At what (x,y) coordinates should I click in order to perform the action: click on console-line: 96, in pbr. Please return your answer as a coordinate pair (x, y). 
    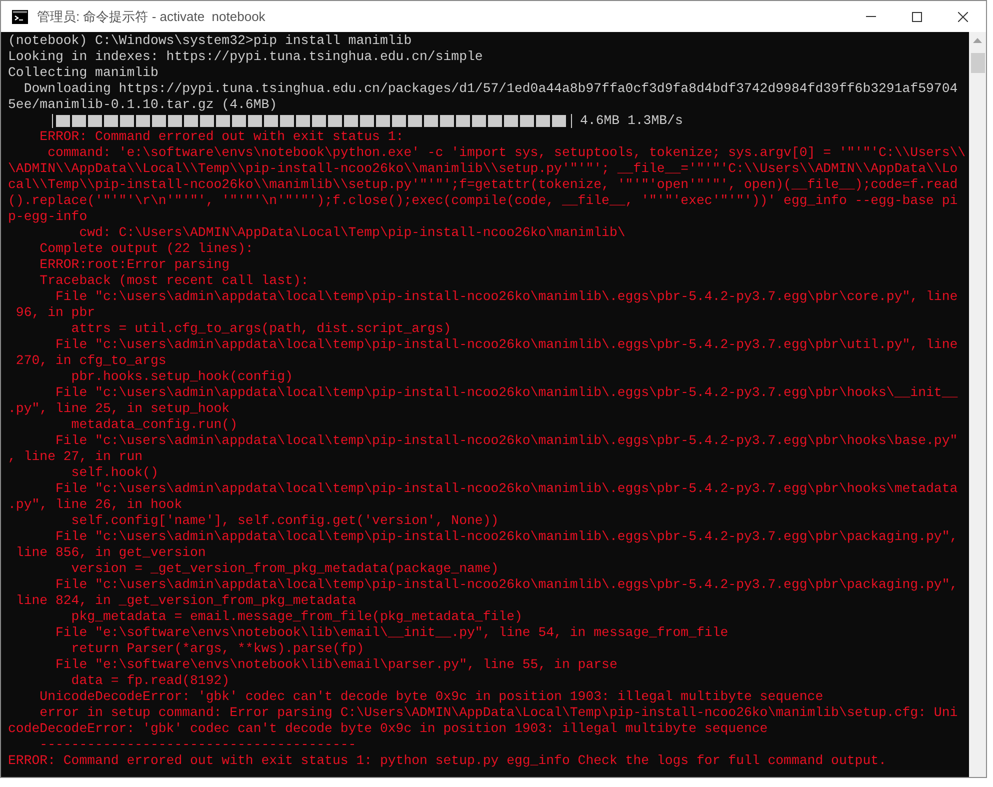
    Looking at the image, I should click on (55, 313).